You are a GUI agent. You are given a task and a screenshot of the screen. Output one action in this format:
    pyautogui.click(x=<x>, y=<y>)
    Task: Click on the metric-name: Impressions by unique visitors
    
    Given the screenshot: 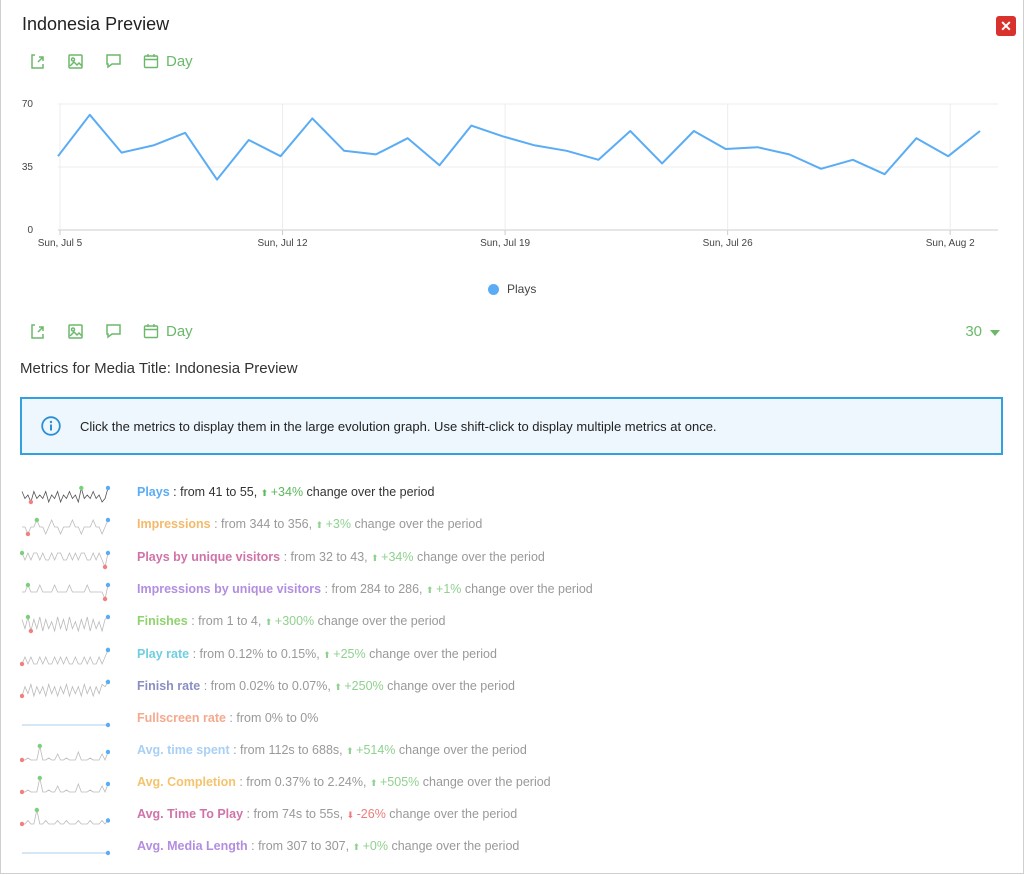 What is the action you would take?
    pyautogui.click(x=229, y=589)
    